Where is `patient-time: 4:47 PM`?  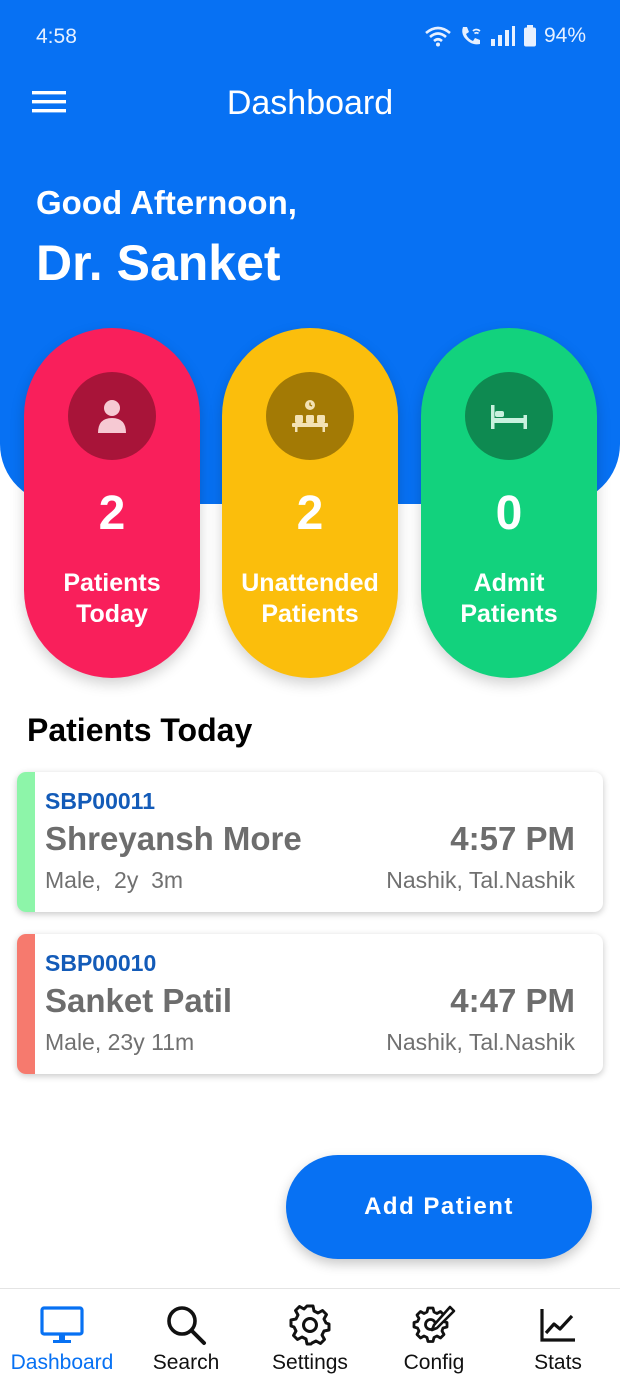
patient-time: 4:47 PM is located at coordinates (512, 1000).